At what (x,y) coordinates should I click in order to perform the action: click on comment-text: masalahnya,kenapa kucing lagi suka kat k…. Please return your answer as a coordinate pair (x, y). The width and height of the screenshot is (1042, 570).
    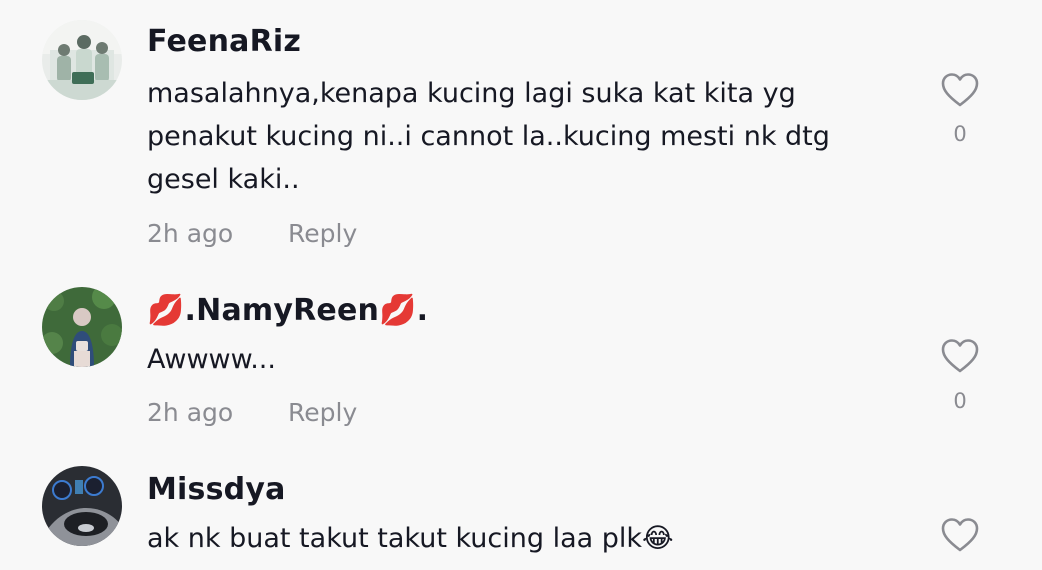
    Looking at the image, I should click on (488, 136).